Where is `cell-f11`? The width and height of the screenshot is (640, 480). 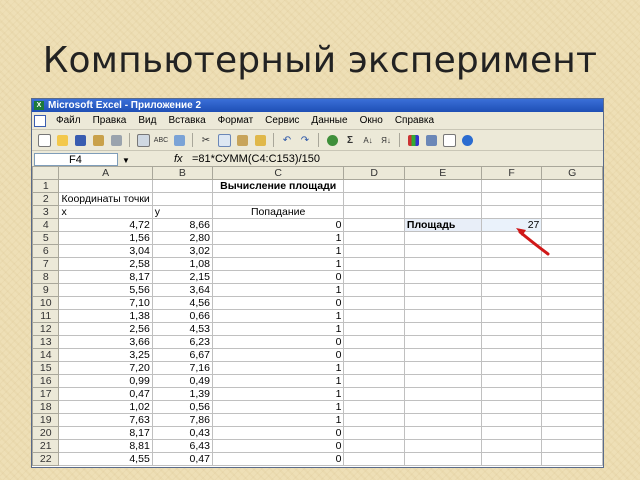 cell-f11 is located at coordinates (511, 316).